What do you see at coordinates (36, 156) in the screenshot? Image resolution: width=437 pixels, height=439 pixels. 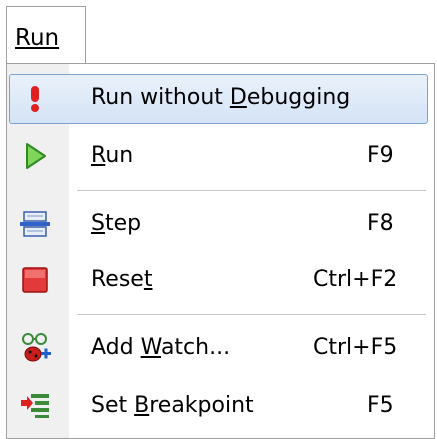 I see `play-icon` at bounding box center [36, 156].